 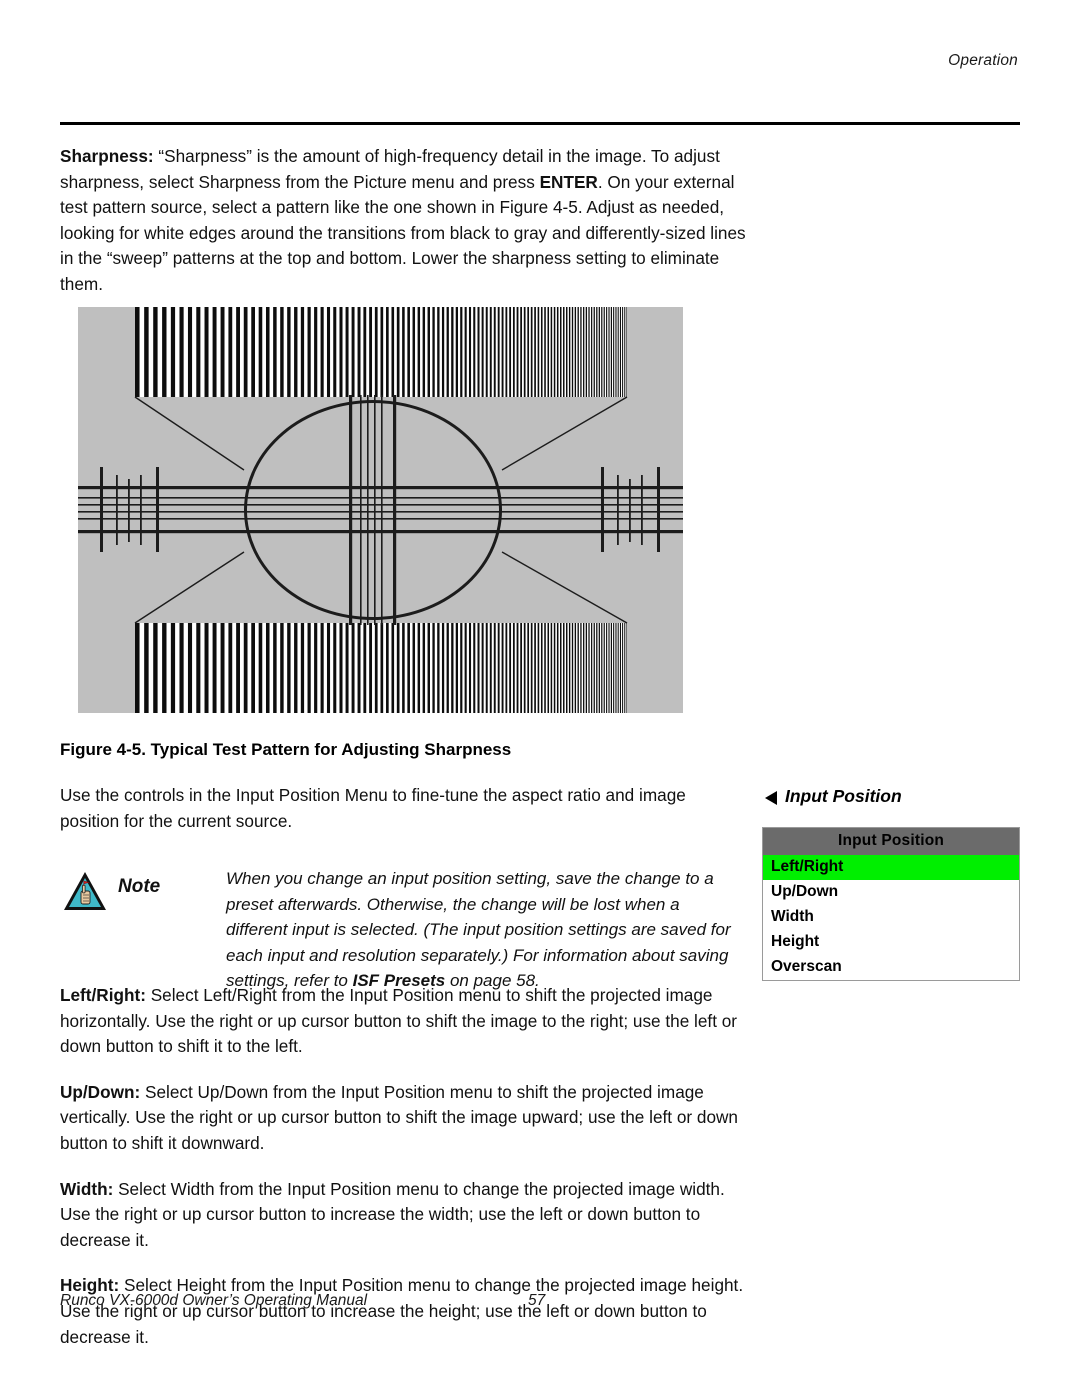 I want to click on running-header: Operation, so click(x=983, y=60).